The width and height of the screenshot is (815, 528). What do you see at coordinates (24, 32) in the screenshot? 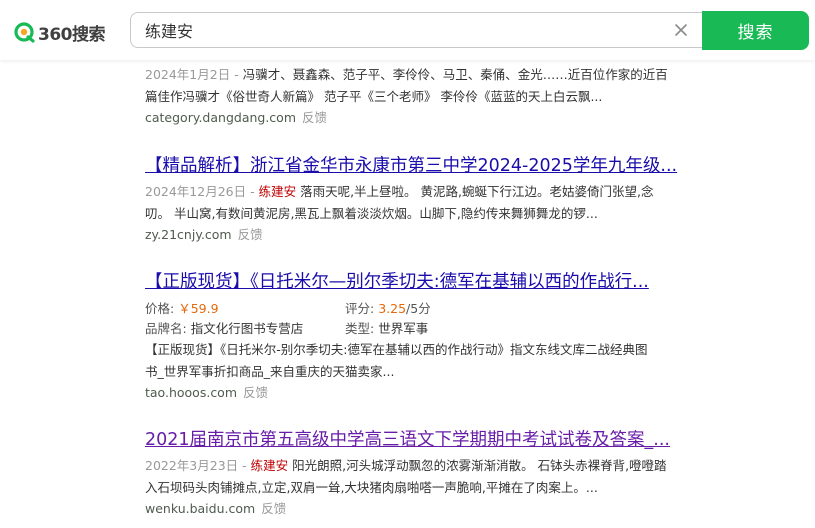
I see `logo-icon` at bounding box center [24, 32].